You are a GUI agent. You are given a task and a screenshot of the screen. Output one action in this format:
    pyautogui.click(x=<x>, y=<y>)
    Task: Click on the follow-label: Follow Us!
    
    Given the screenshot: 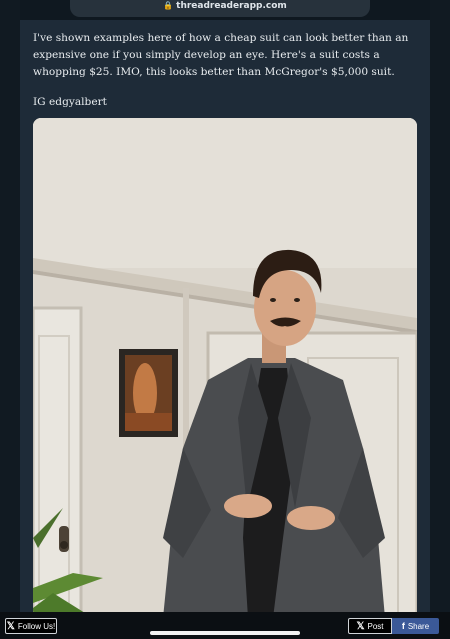 What is the action you would take?
    pyautogui.click(x=36, y=626)
    